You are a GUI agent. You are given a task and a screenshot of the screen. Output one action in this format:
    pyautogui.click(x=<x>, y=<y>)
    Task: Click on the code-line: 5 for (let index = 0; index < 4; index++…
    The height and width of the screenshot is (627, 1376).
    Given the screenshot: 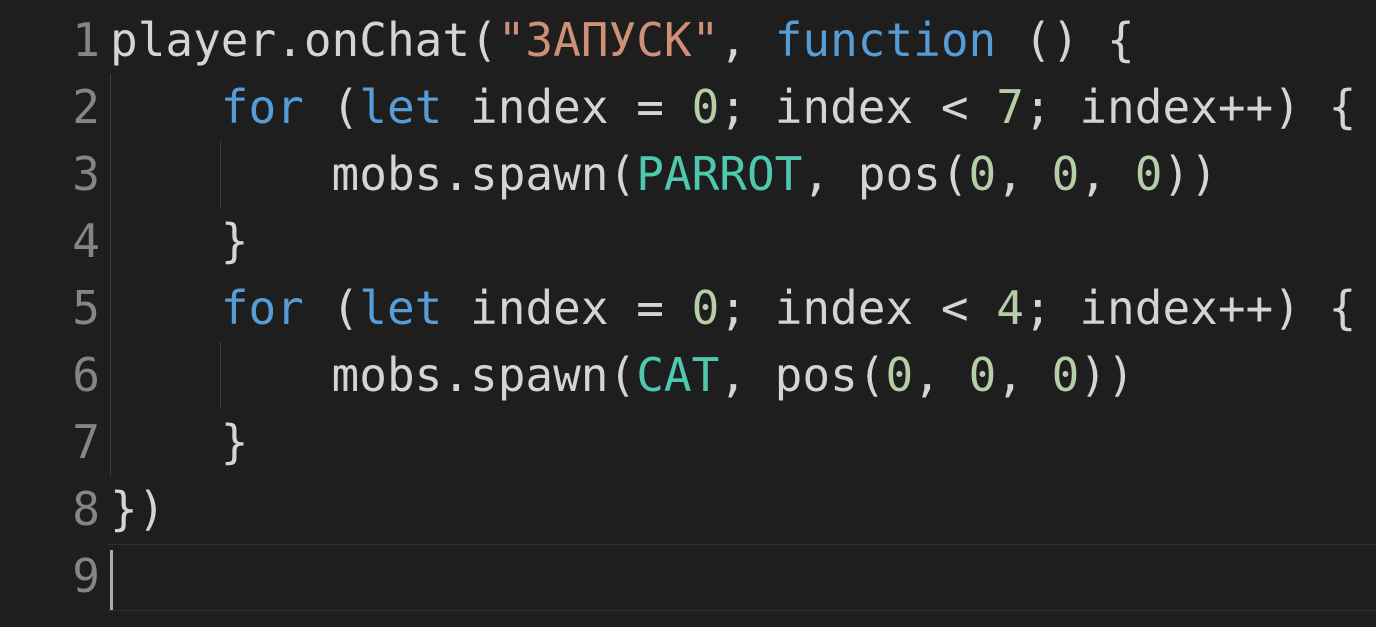 What is the action you would take?
    pyautogui.click(x=688, y=308)
    